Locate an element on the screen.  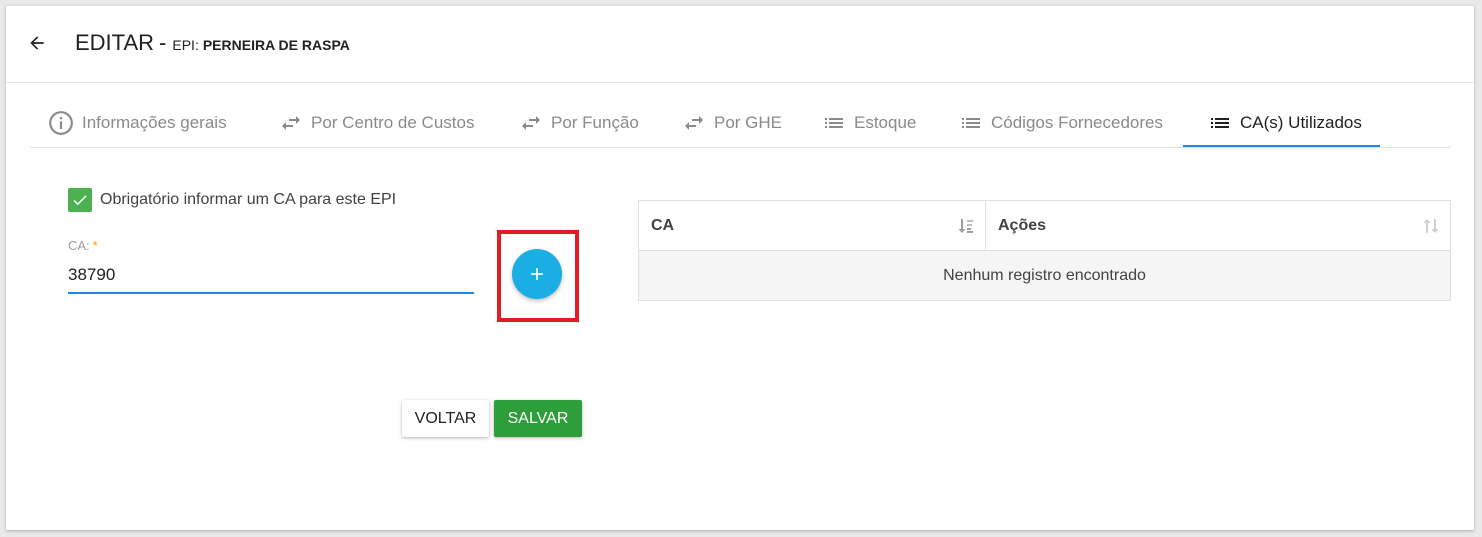
ca-required-label: Obrigatório informar um CA para este EPI is located at coordinates (248, 199).